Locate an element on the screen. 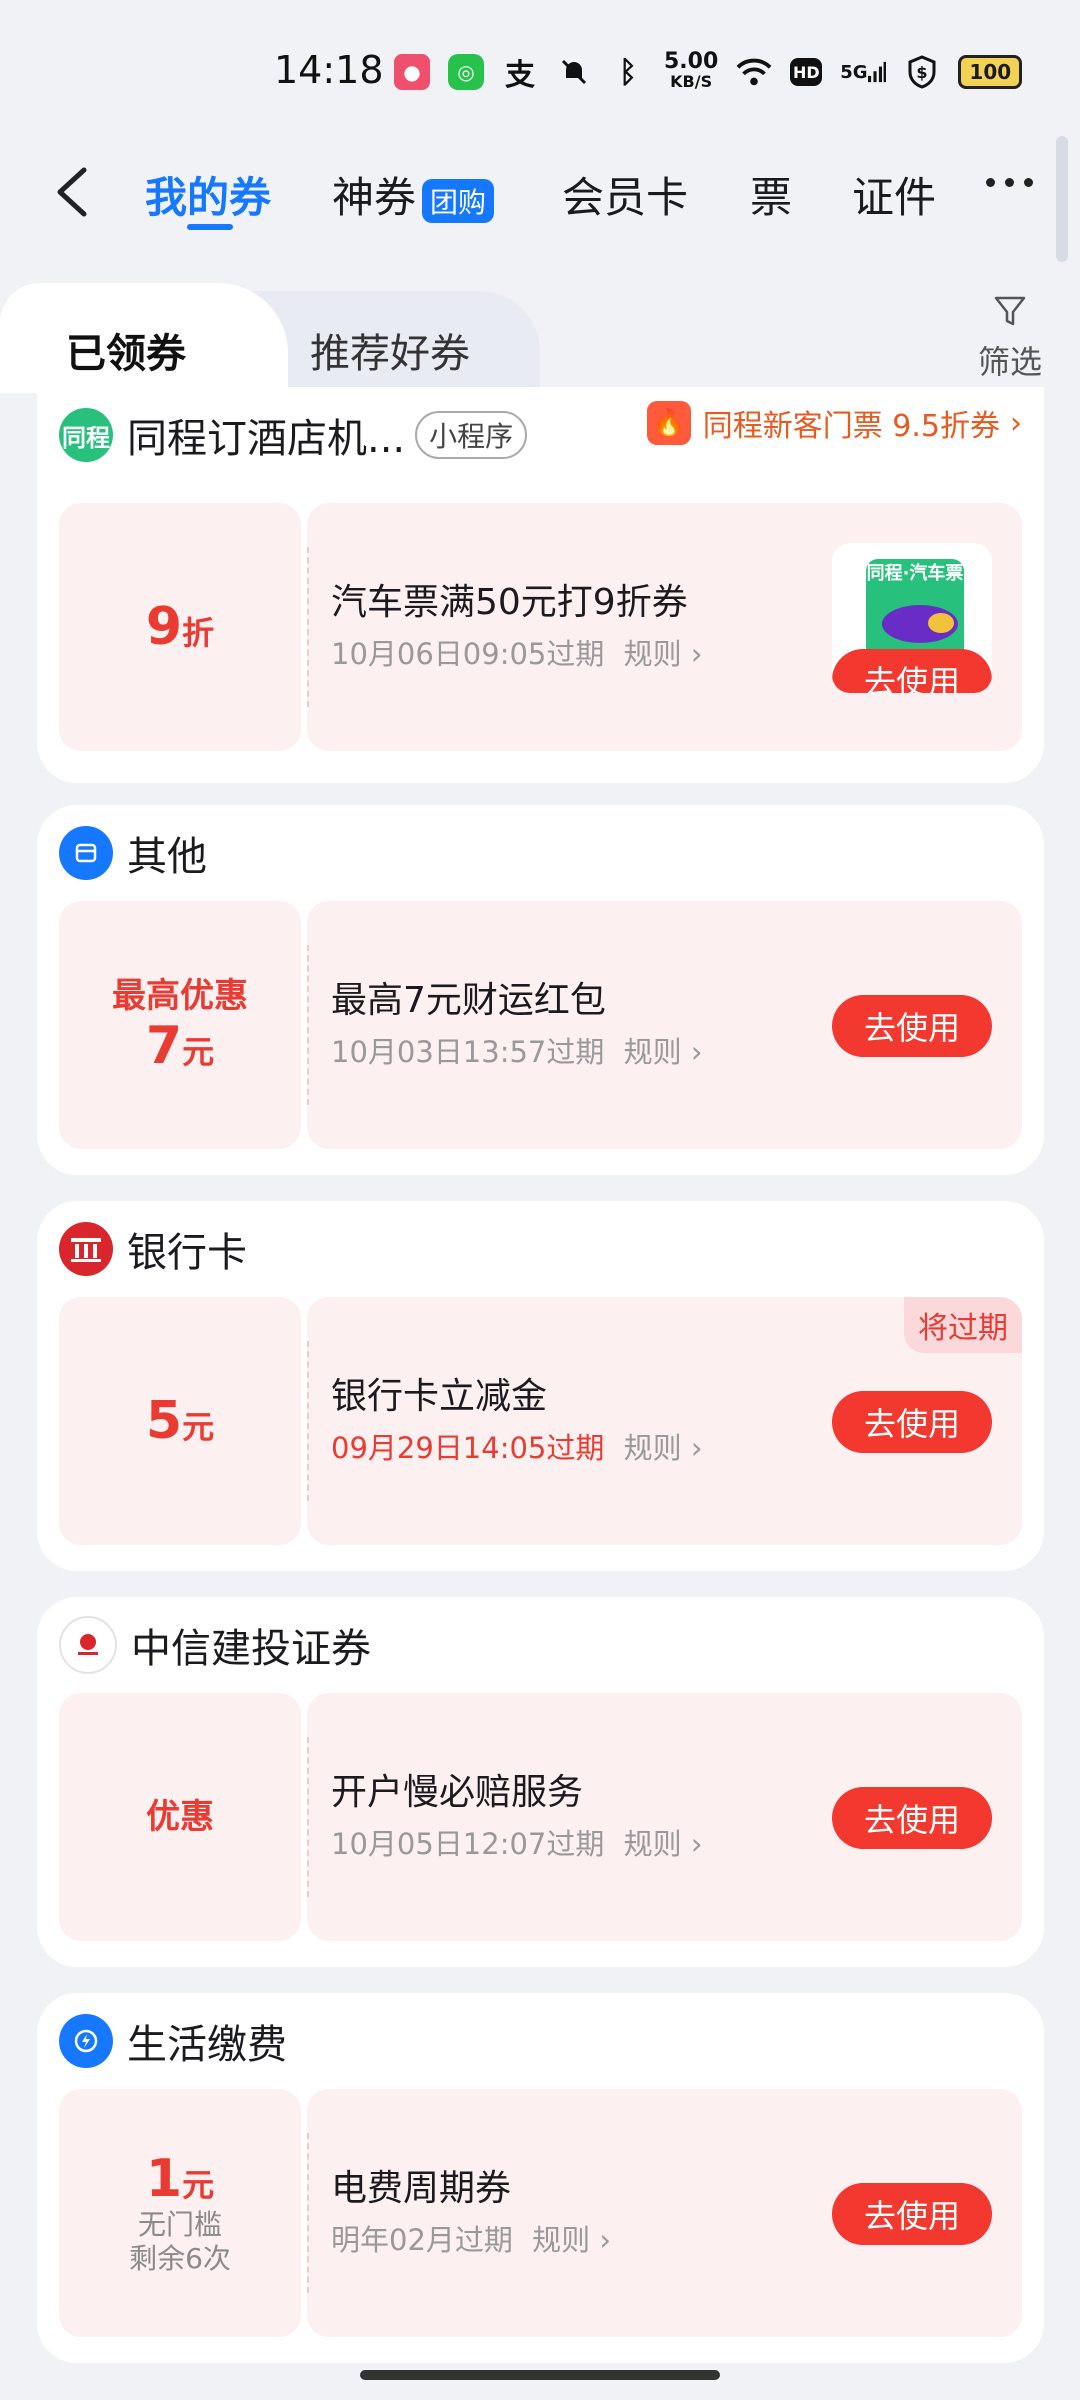  network-speed-unit: KB/S is located at coordinates (691, 81).